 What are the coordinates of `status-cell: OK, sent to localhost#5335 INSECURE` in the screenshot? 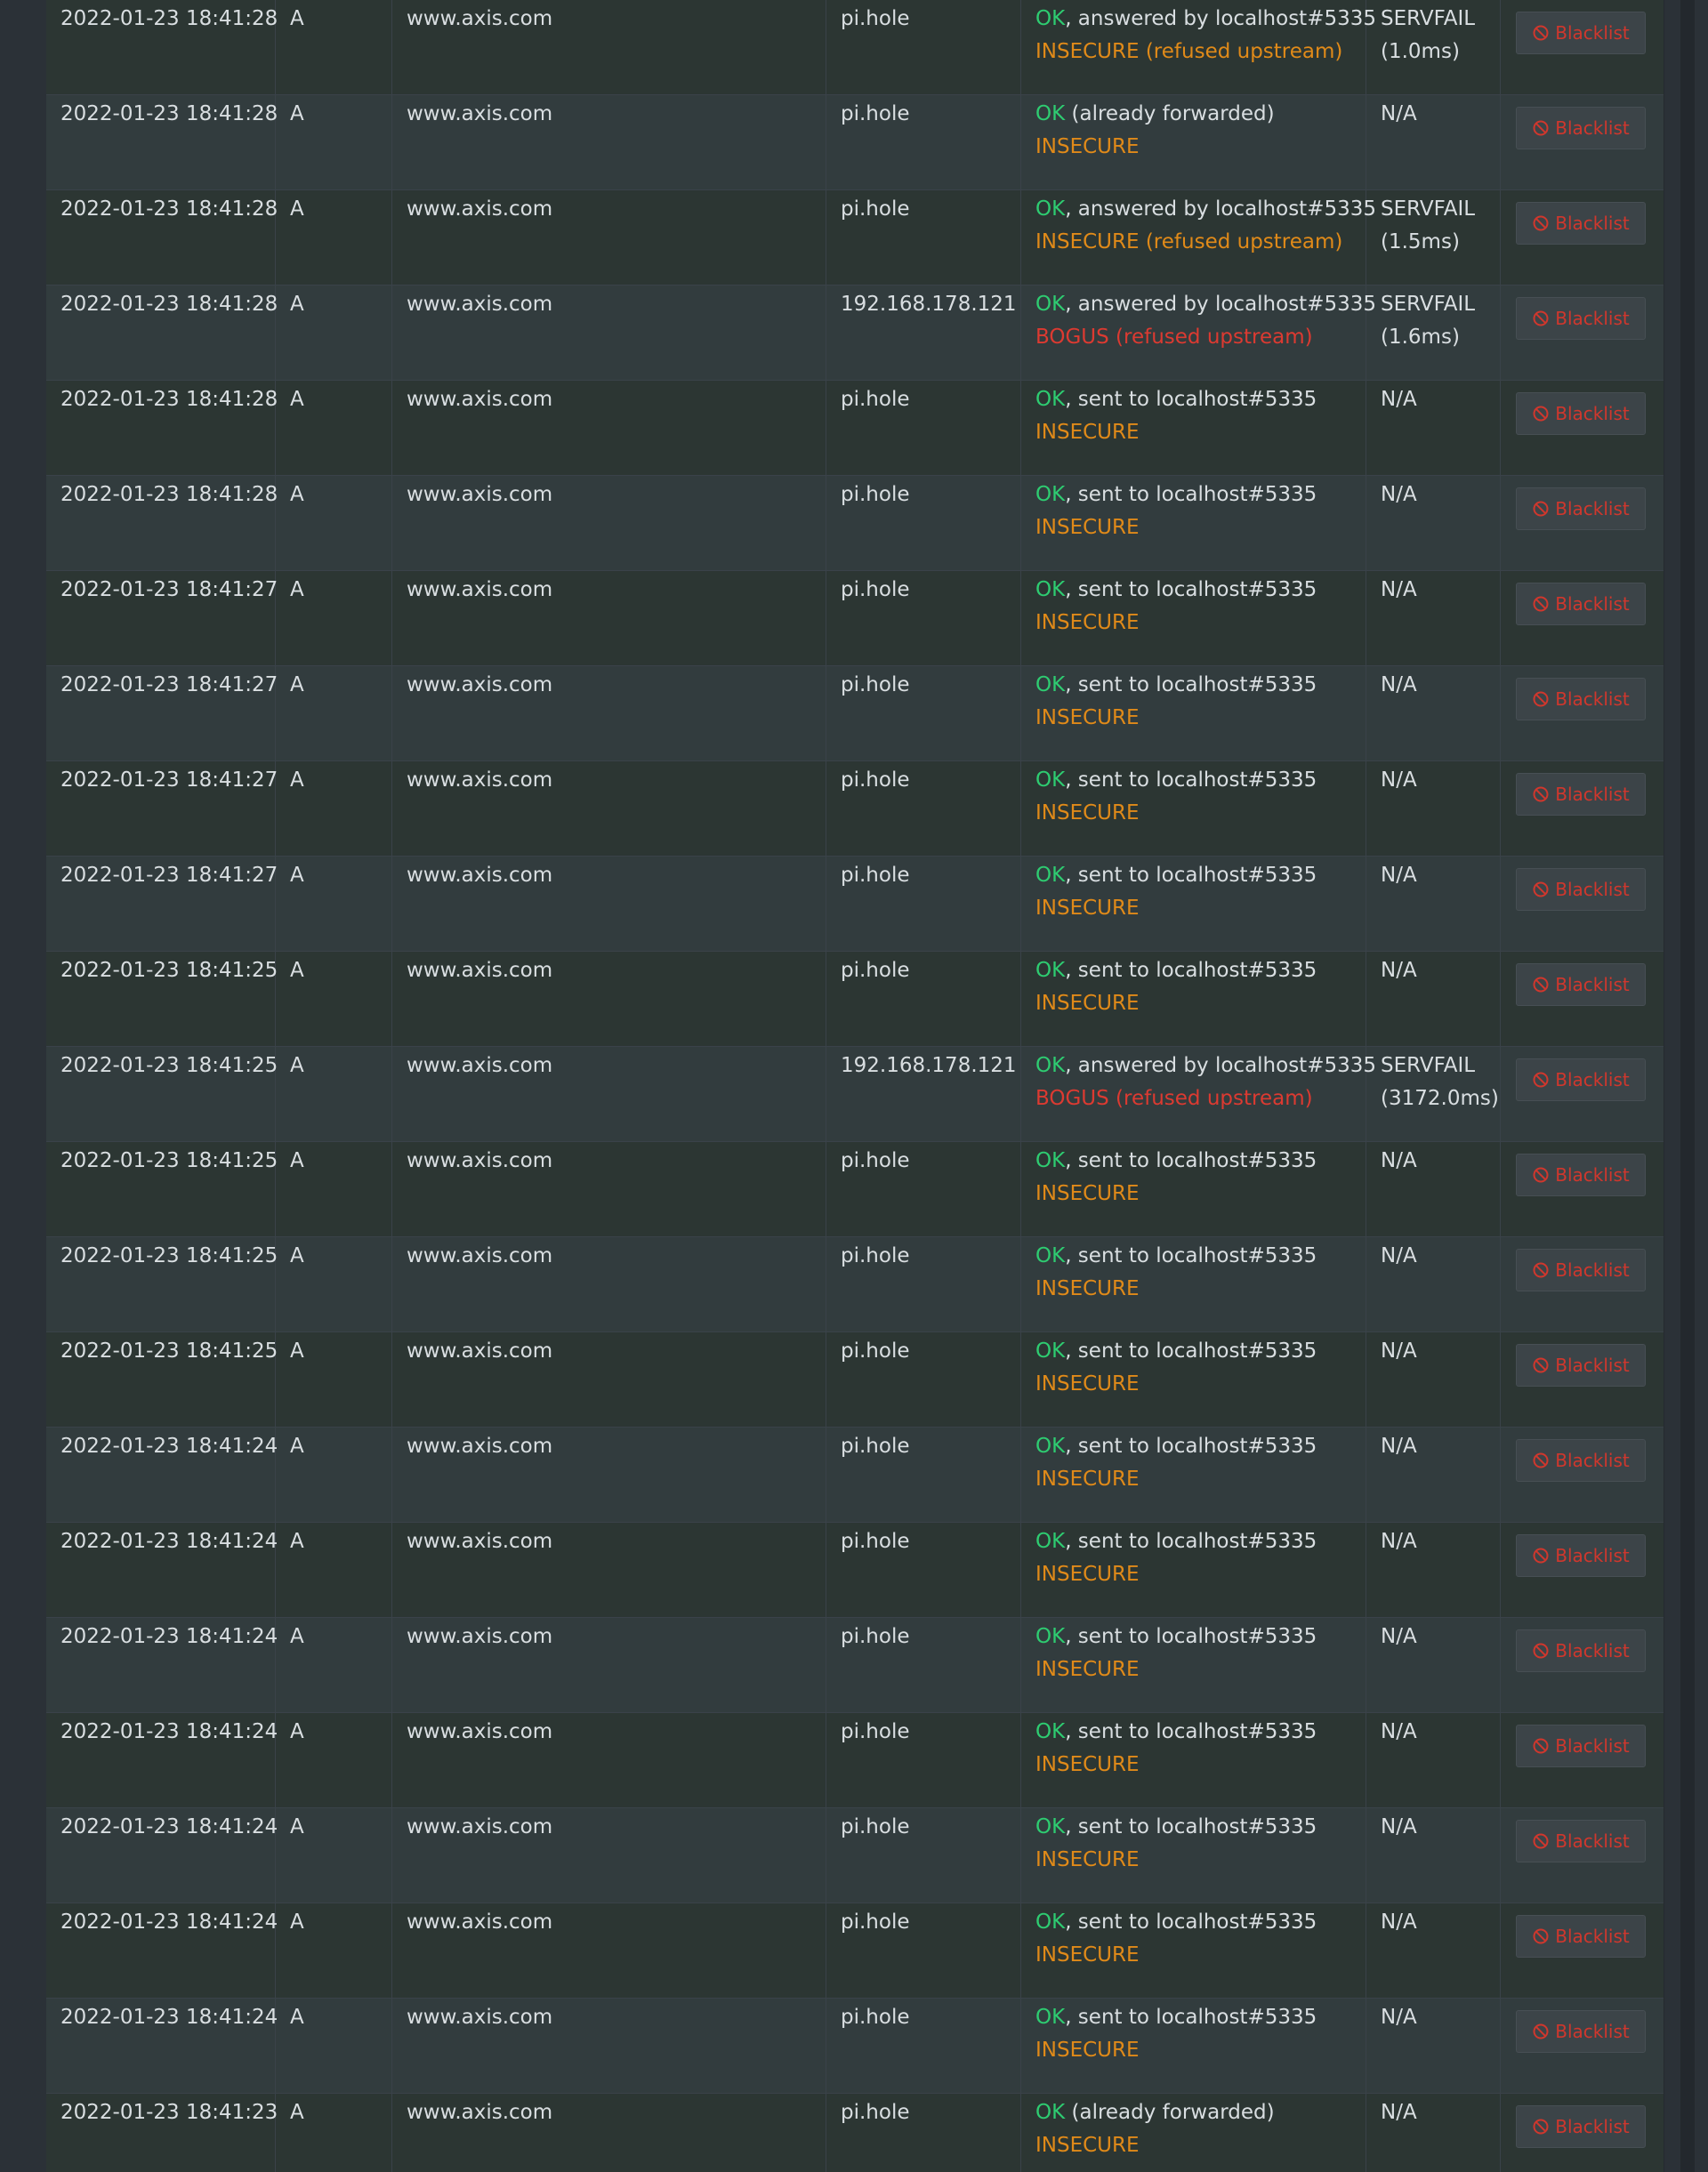 It's located at (1193, 428).